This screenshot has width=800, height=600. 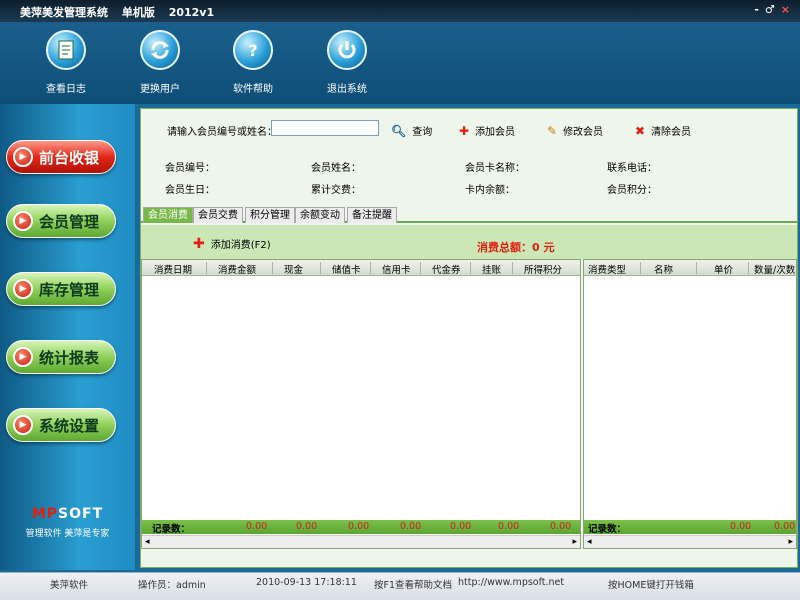 I want to click on sidebar-item-label: 前台收银, so click(x=69, y=157).